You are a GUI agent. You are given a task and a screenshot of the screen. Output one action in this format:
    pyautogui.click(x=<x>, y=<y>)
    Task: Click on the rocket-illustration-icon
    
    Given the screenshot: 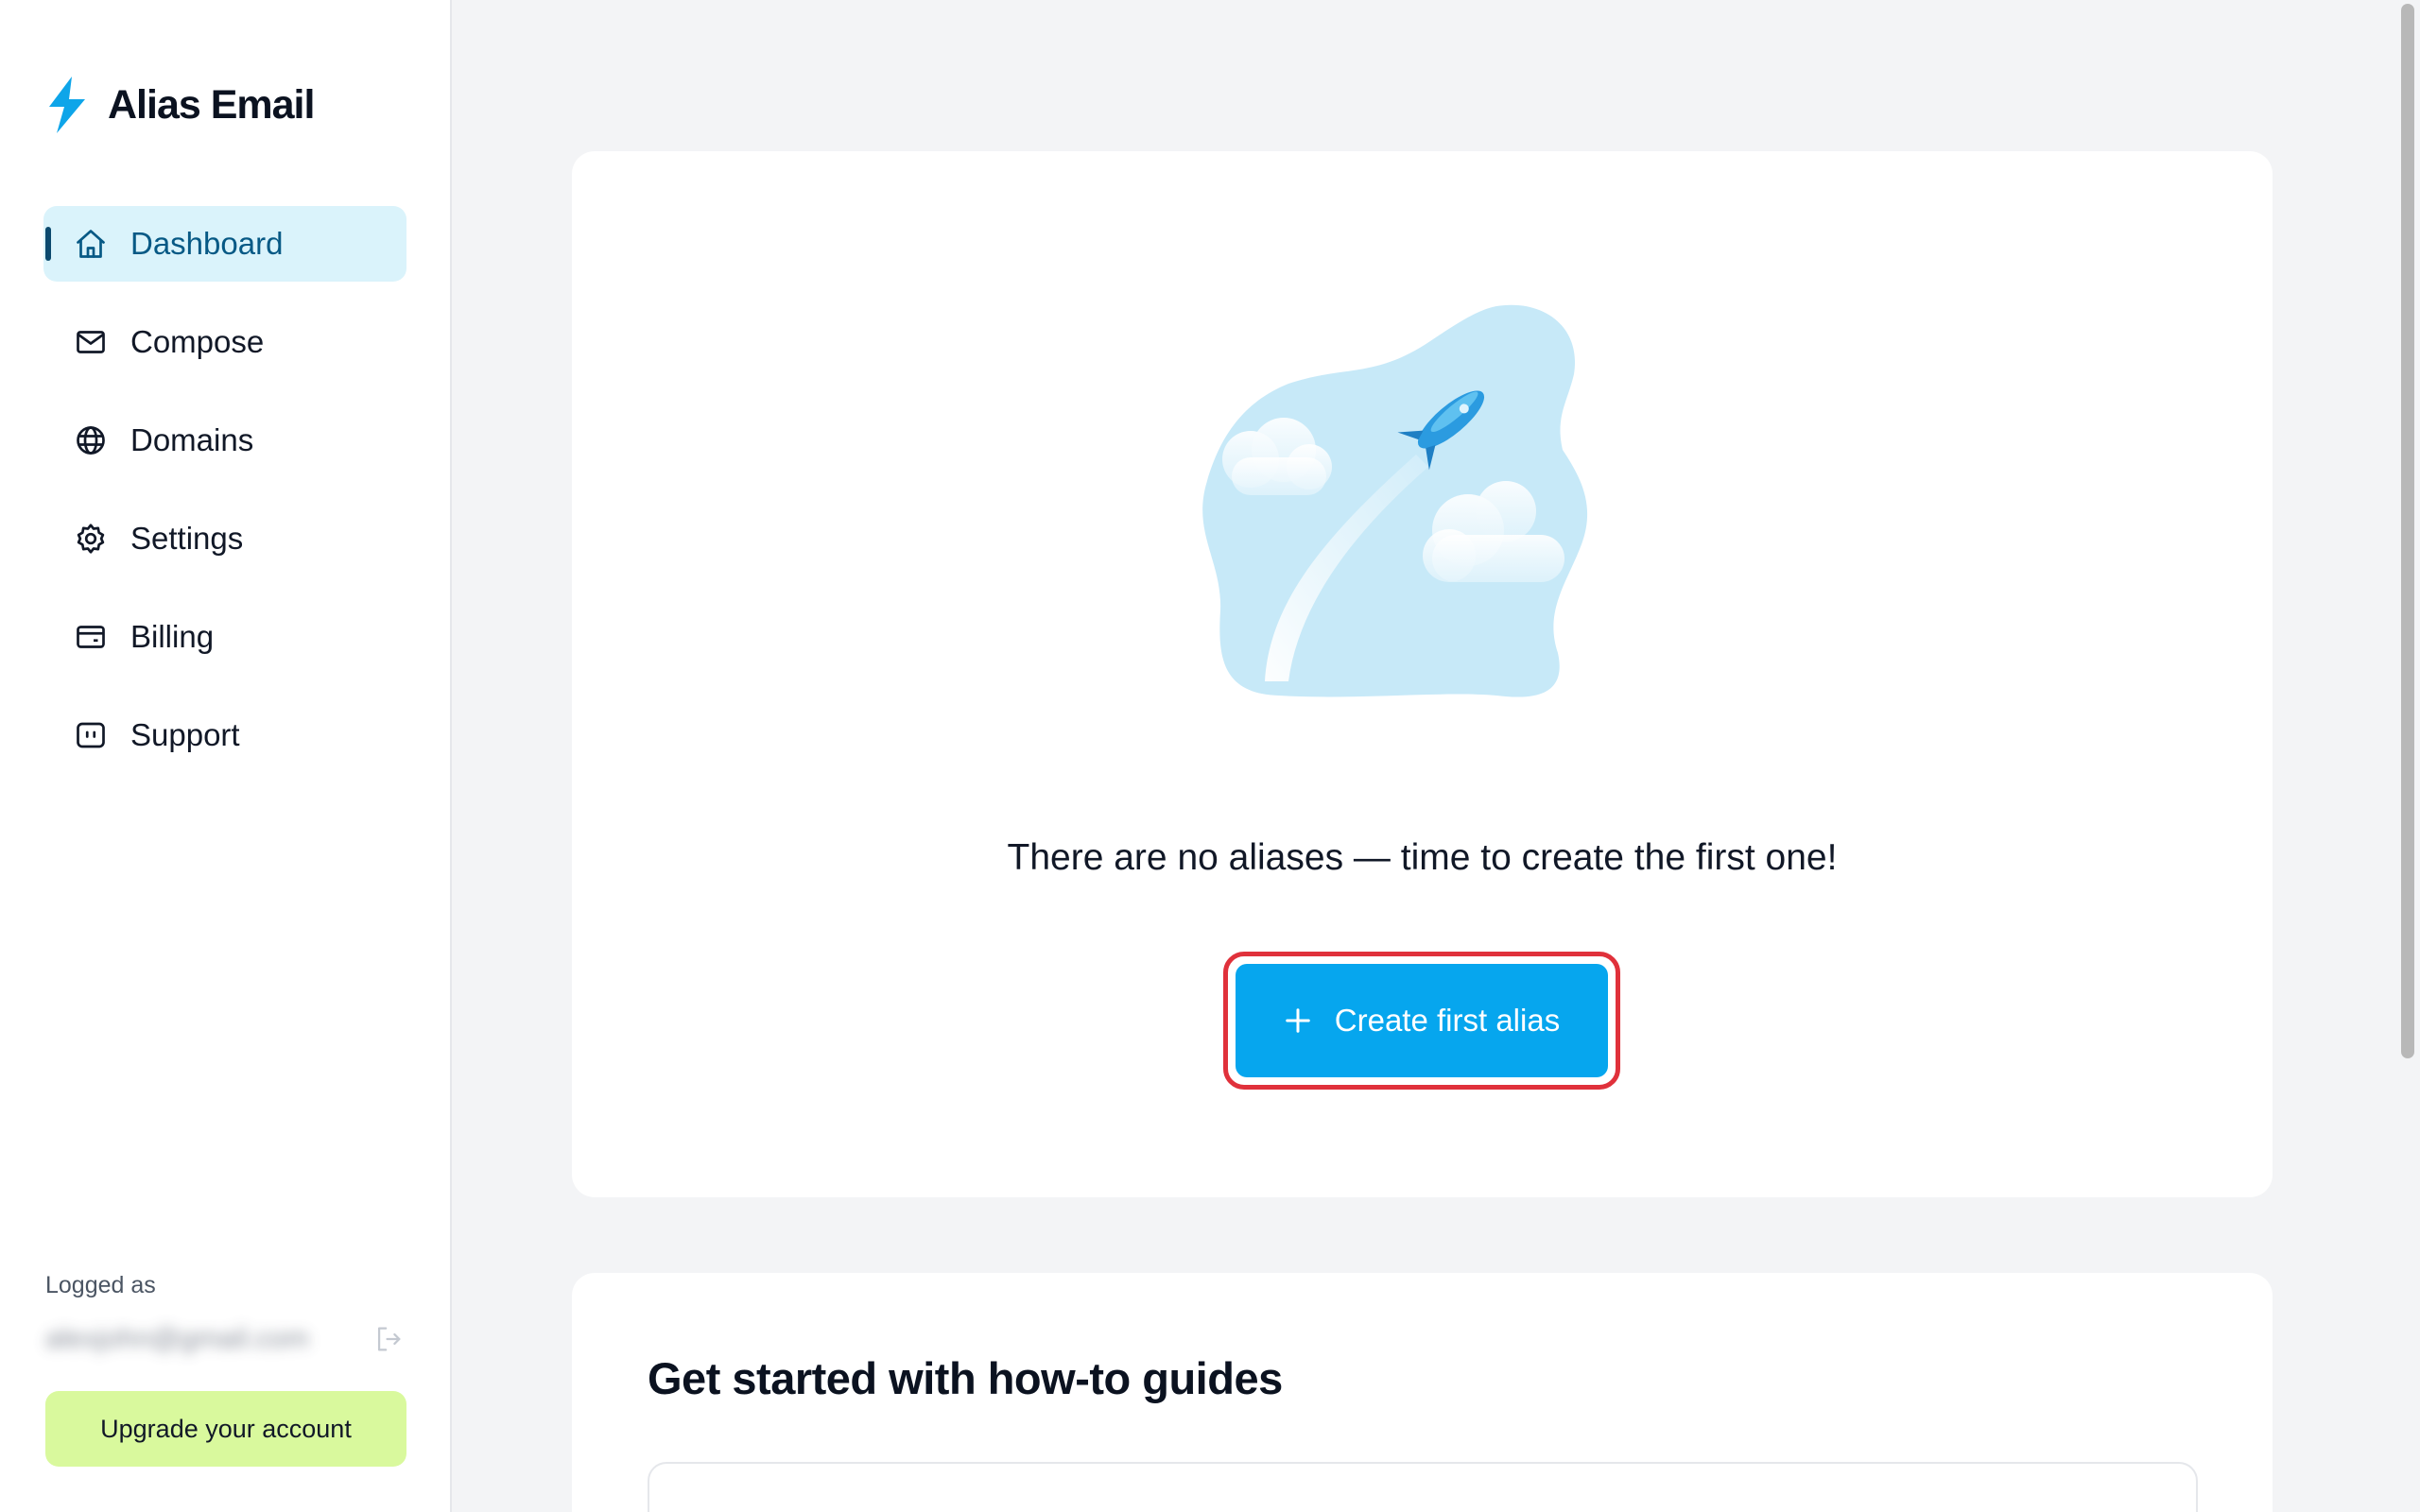 What is the action you would take?
    pyautogui.click(x=1395, y=500)
    